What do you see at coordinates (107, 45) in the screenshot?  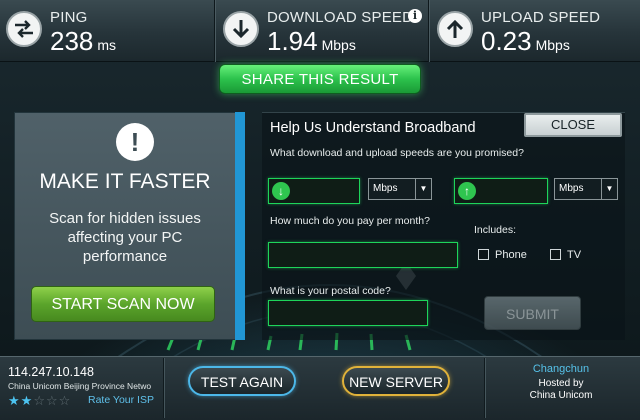 I see `ping-unit: ms` at bounding box center [107, 45].